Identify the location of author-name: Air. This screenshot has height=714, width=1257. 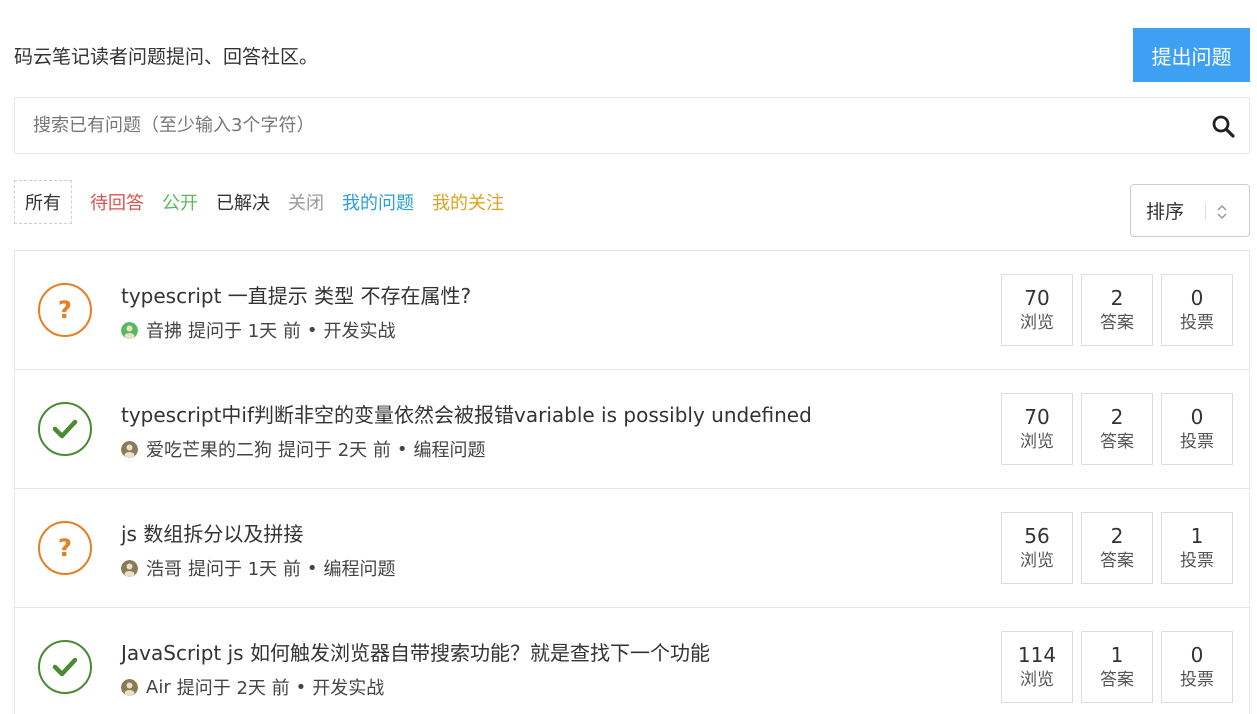
(158, 687).